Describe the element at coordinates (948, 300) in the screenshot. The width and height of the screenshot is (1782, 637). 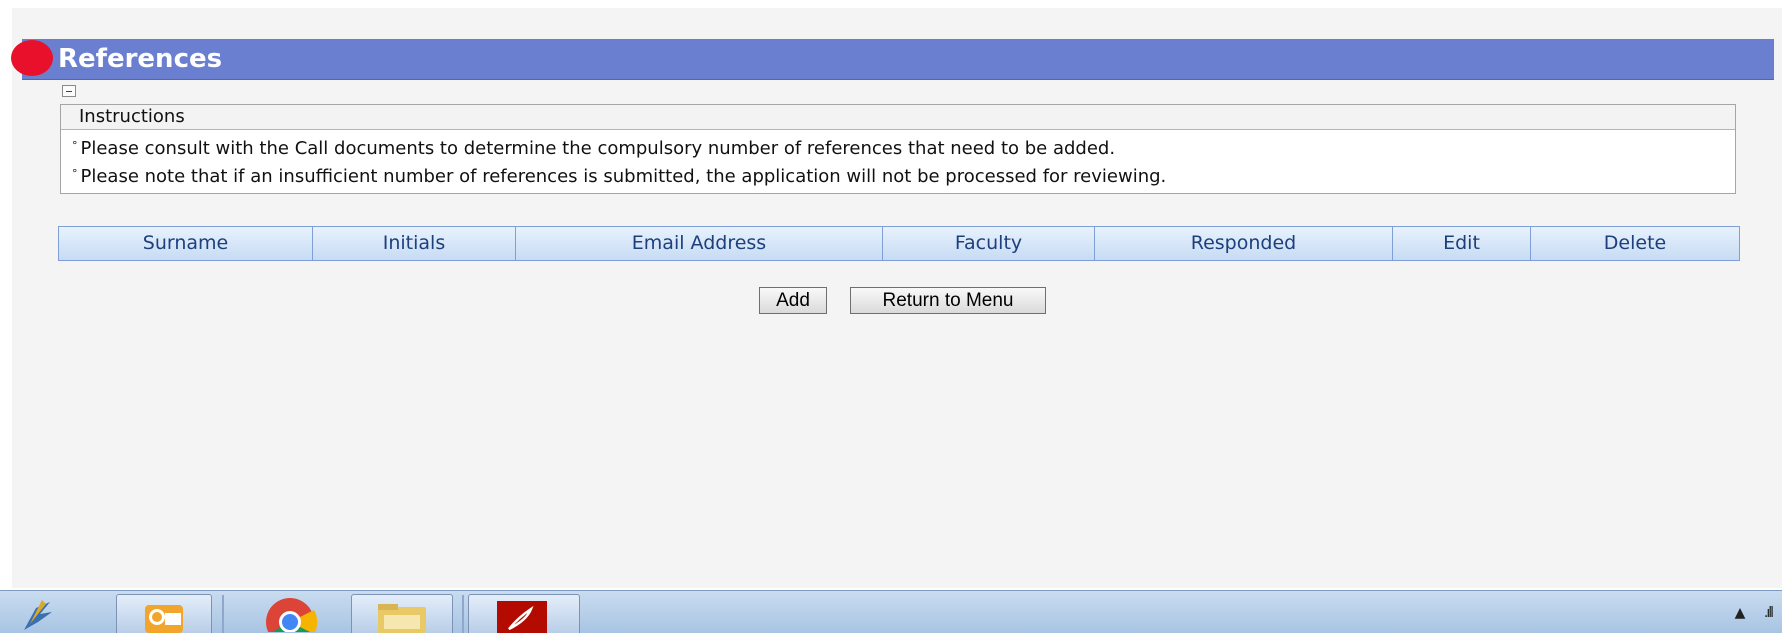
I see `return-to-menu-button: Return to Menu` at that location.